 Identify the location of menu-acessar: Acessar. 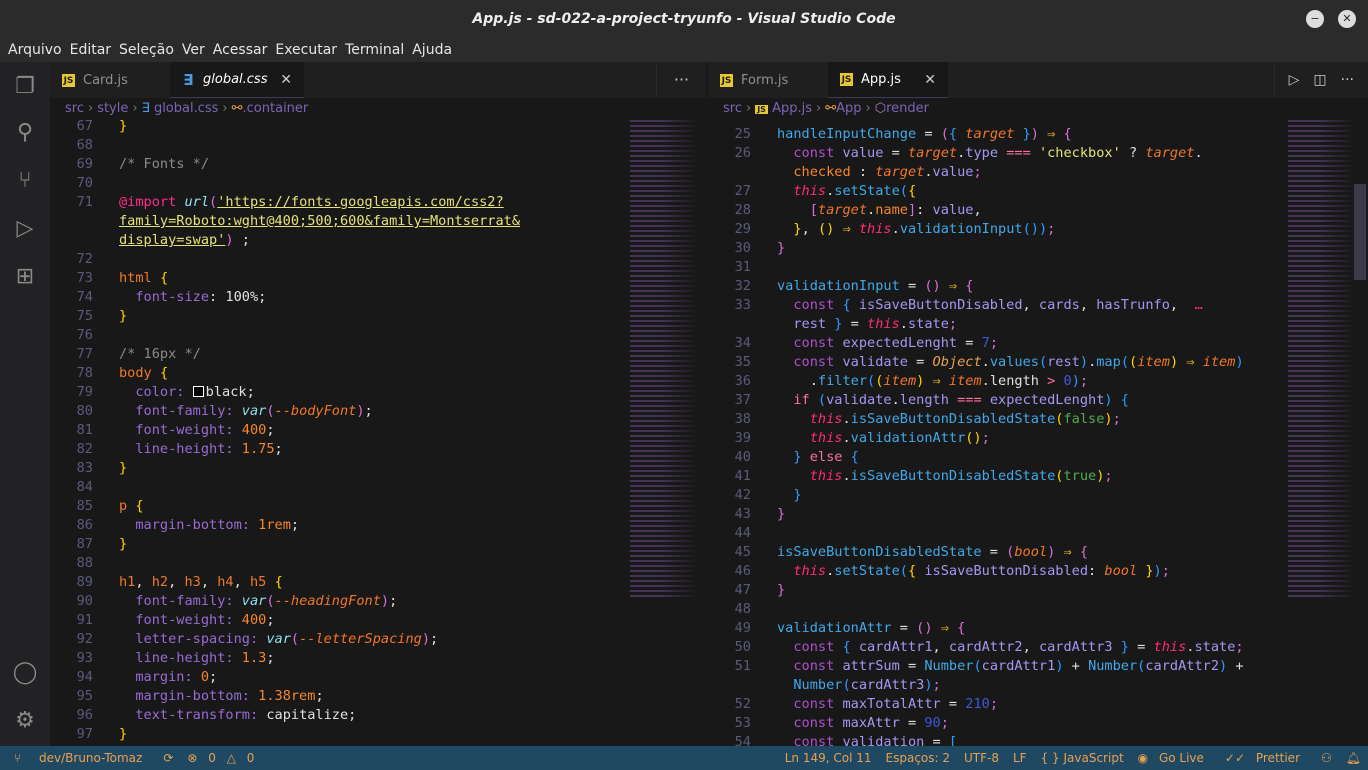
(240, 50).